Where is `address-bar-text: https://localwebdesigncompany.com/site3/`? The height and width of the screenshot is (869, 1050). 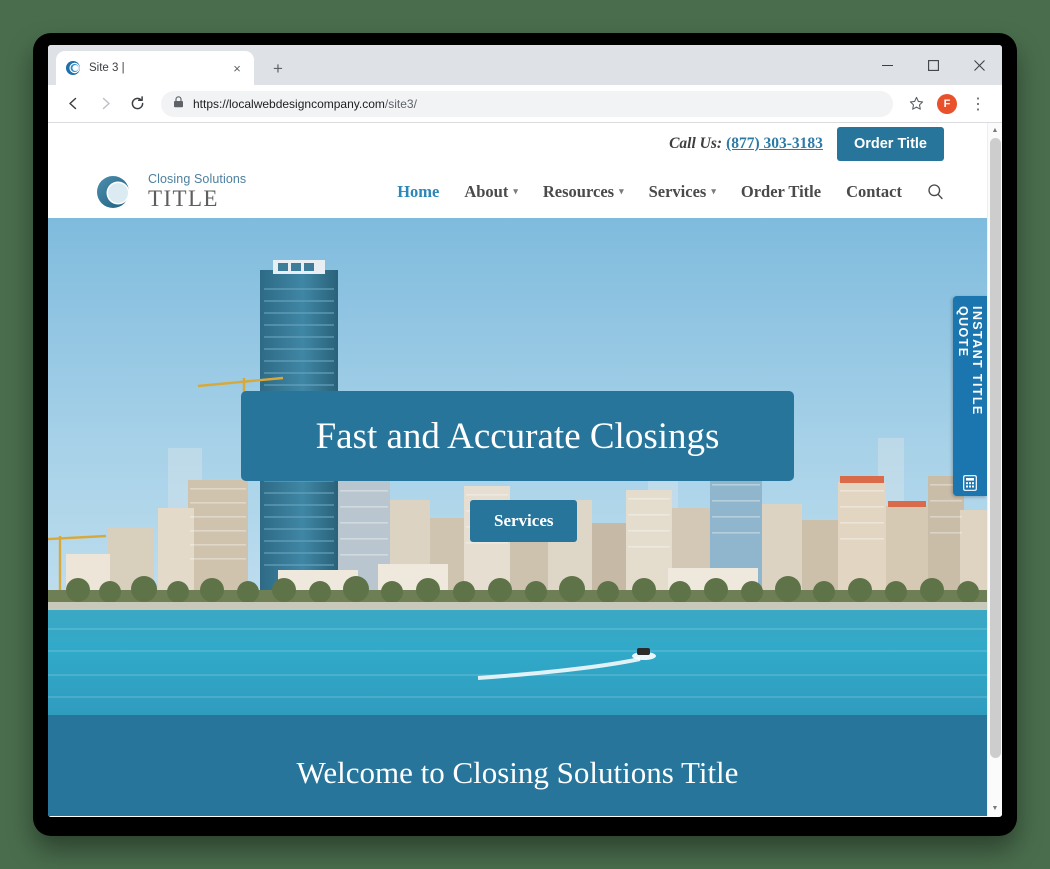
address-bar-text: https://localwebdesigncompany.com/site3/ is located at coordinates (305, 104).